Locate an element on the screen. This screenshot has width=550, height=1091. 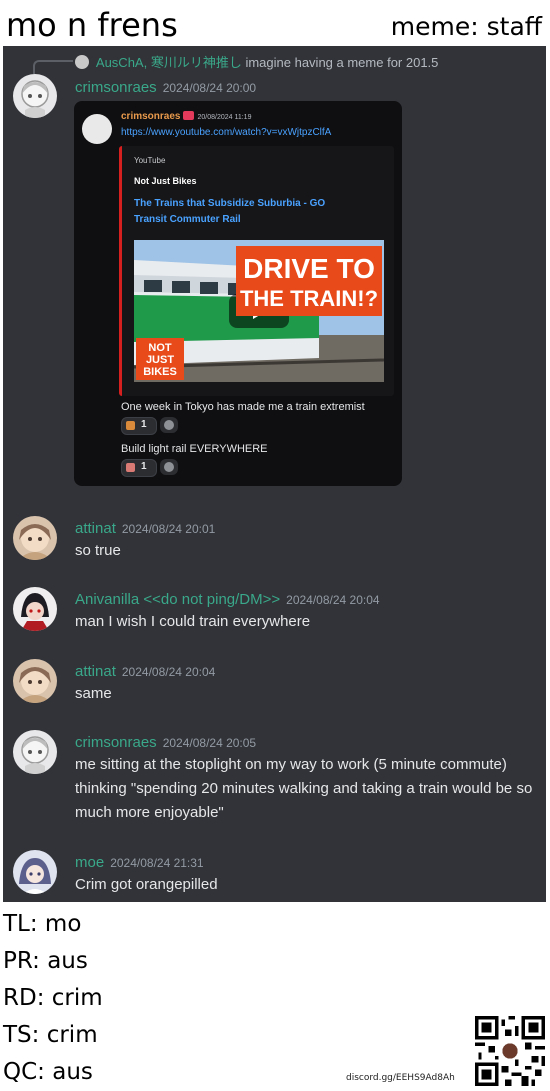
reply-text: imagine having a meme for 201.5 is located at coordinates (342, 62).